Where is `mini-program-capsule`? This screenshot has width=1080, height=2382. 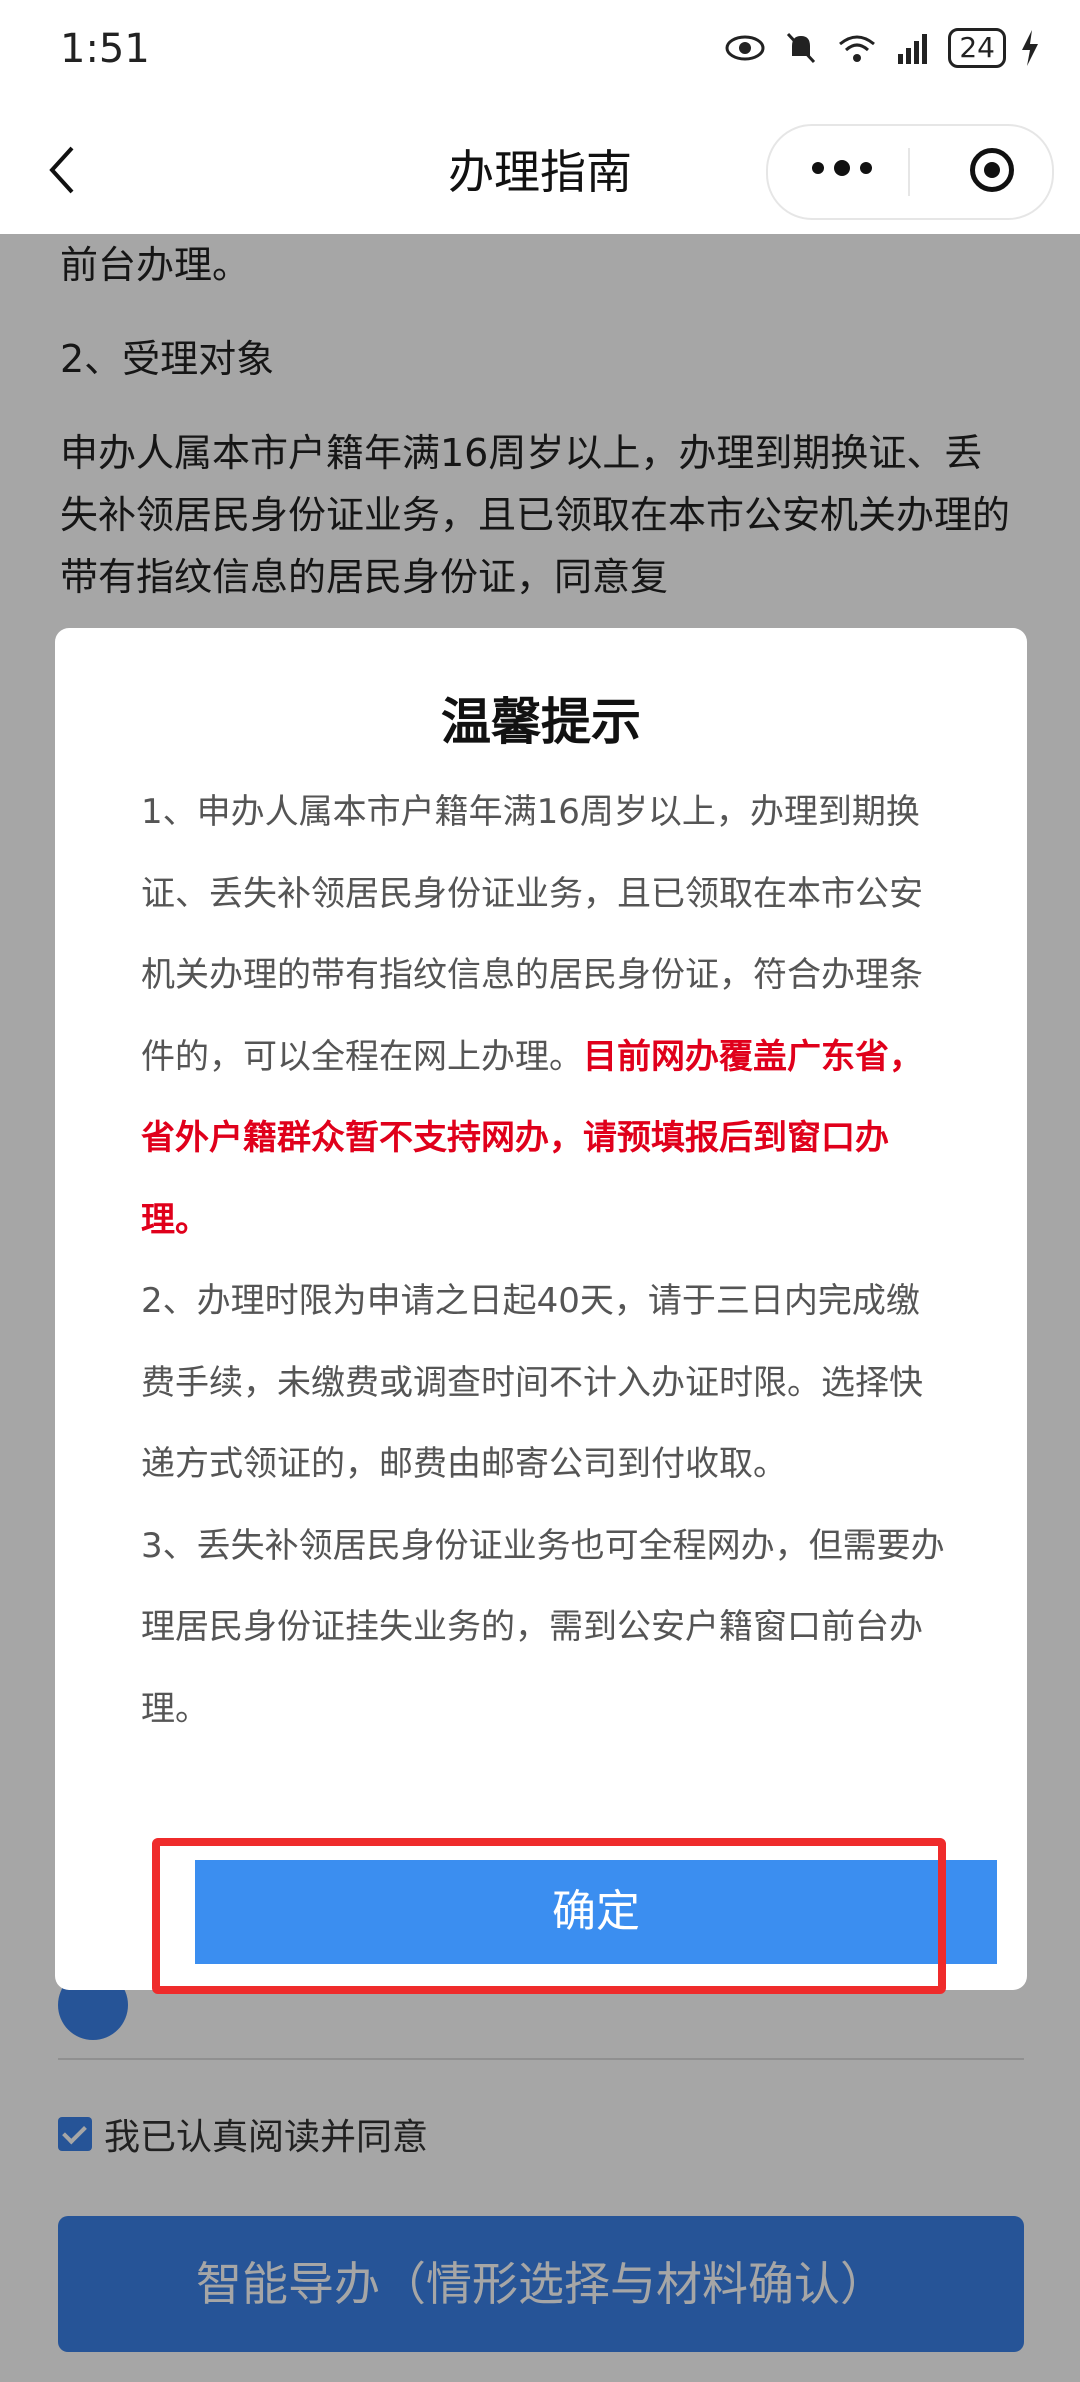 mini-program-capsule is located at coordinates (910, 172).